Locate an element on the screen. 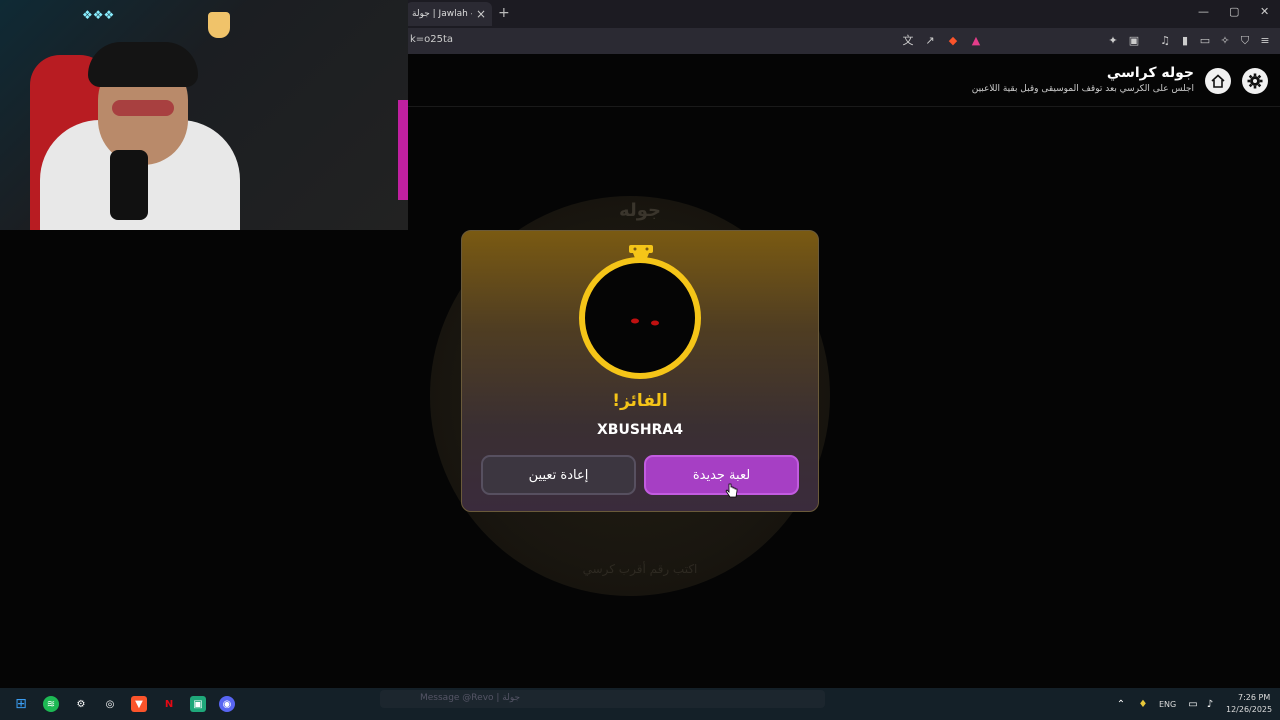  tab-title: جولة | Jawlah - مـ is located at coordinates (442, 14).